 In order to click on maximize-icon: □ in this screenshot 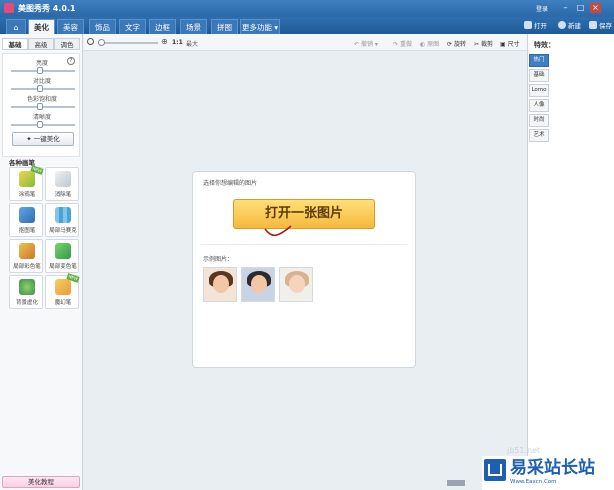, I will do `click(580, 8)`.